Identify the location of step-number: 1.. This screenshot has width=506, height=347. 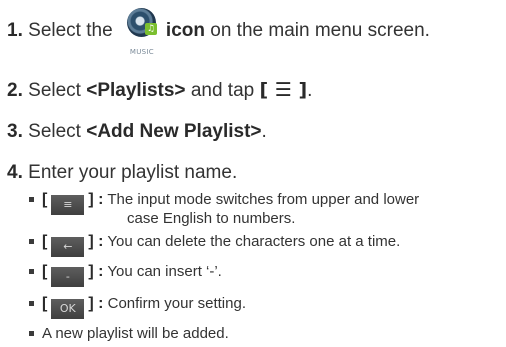
(15, 31).